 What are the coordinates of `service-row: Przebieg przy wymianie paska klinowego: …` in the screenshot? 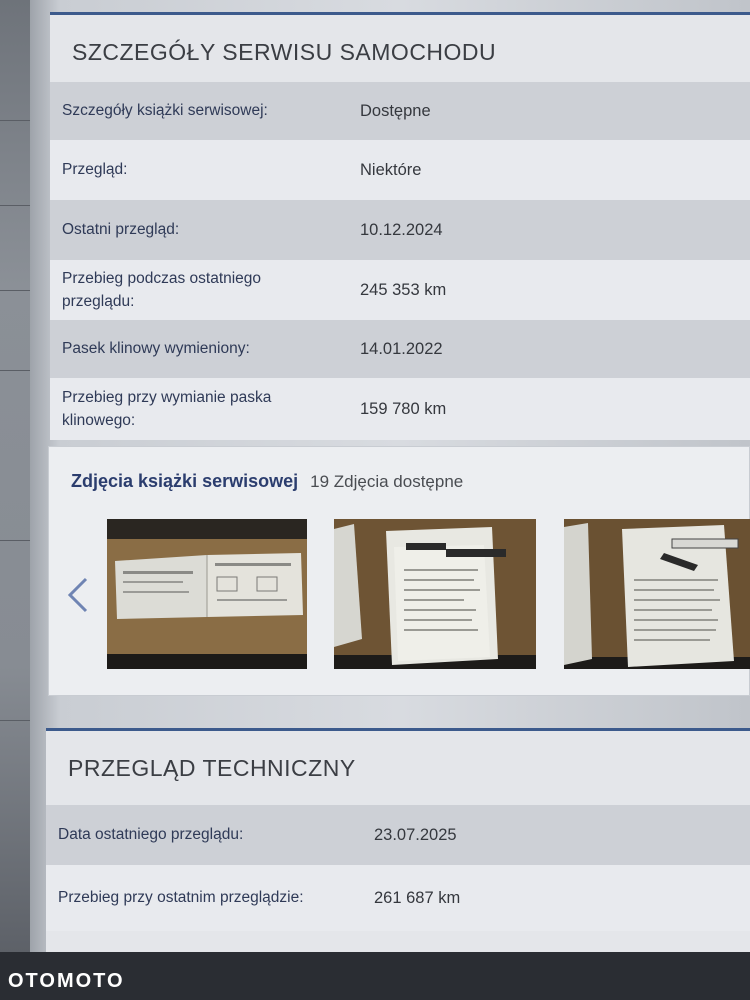 It's located at (400, 409).